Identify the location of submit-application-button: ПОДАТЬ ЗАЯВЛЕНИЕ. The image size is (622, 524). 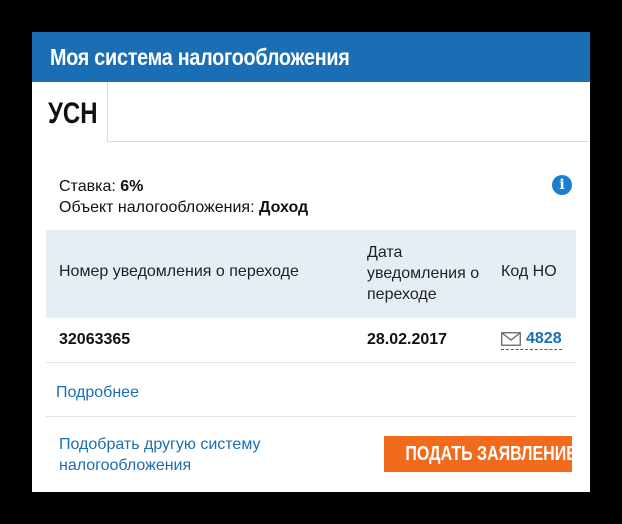
(478, 454).